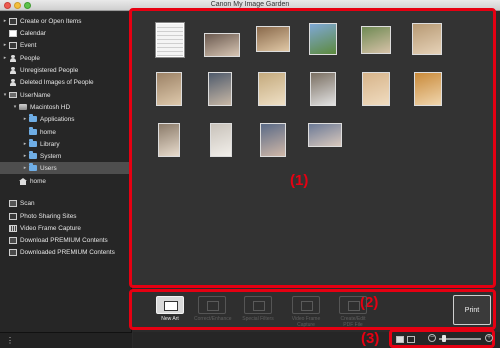 This screenshot has width=500, height=348. Describe the element at coordinates (444, 338) in the screenshot. I see `zoom-slider-knob` at that location.